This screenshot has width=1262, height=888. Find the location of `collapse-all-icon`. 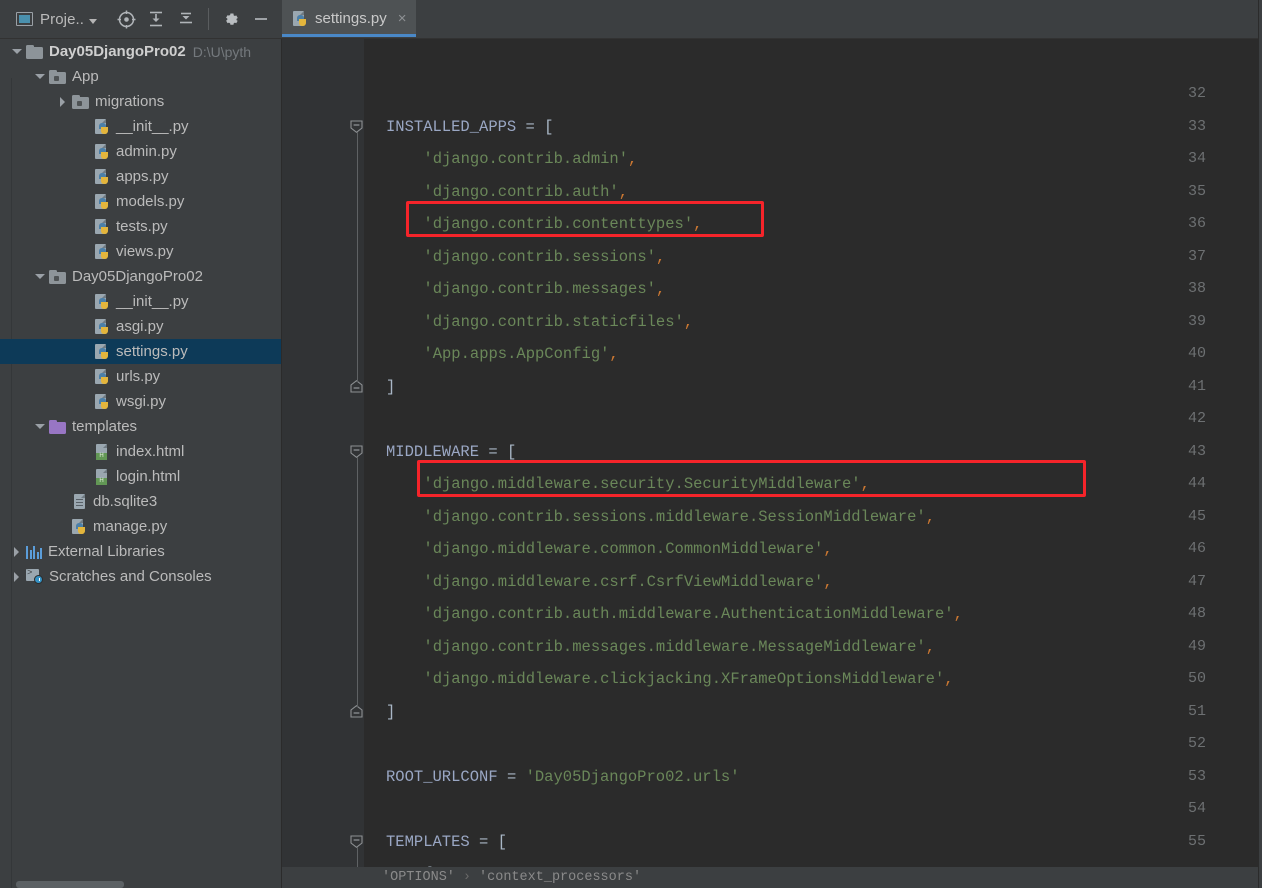

collapse-all-icon is located at coordinates (186, 19).